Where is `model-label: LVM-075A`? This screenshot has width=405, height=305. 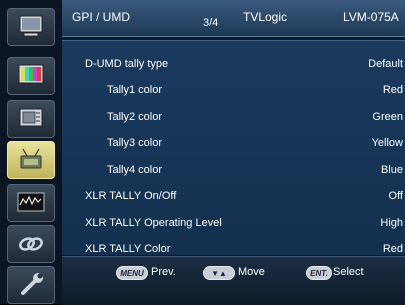
model-label: LVM-075A is located at coordinates (371, 17).